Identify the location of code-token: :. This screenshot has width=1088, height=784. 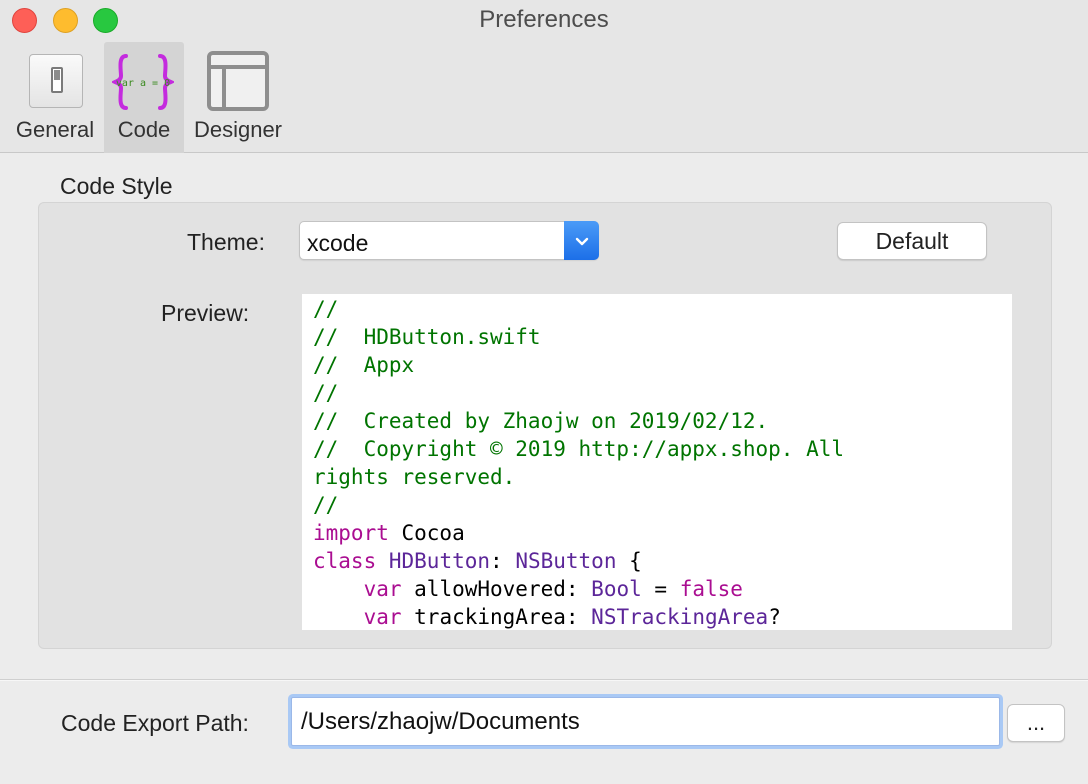
(503, 561).